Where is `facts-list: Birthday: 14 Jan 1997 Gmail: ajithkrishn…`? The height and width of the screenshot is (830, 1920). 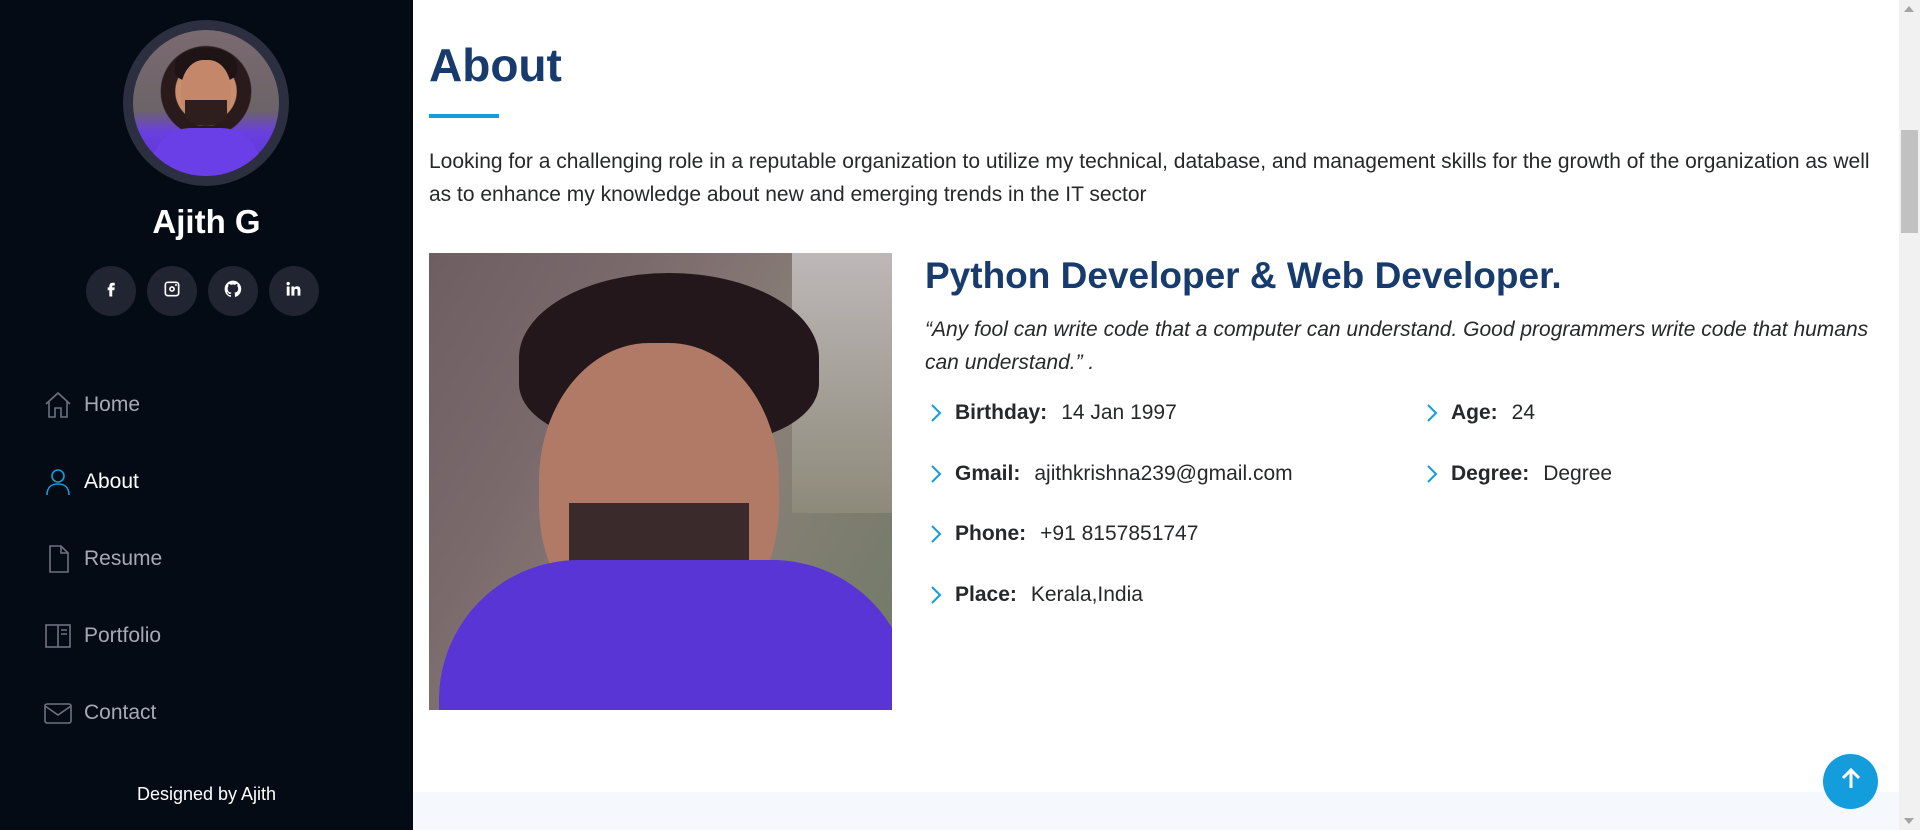 facts-list: Birthday: 14 Jan 1997 Gmail: ajithkrishn… is located at coordinates (1405, 521).